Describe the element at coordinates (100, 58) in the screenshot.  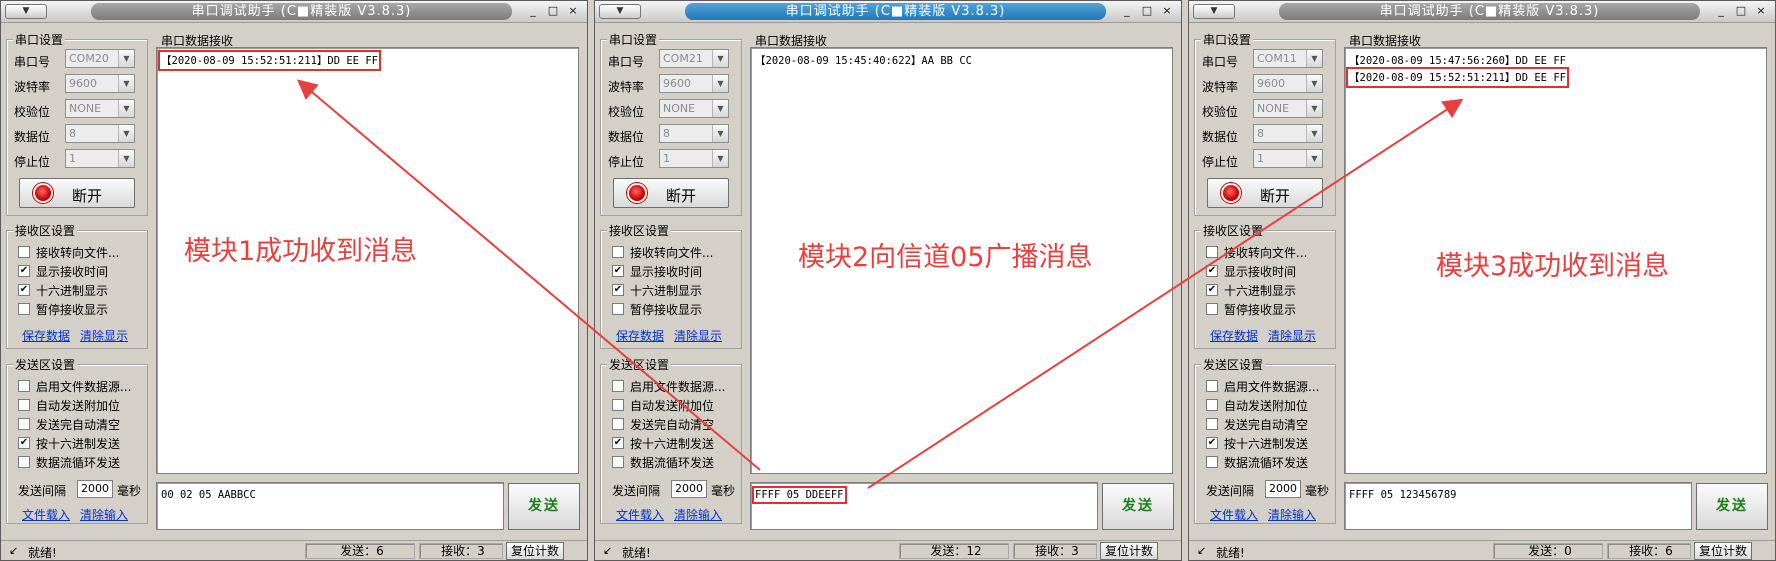
I see `port-select: COM20 ▼` at that location.